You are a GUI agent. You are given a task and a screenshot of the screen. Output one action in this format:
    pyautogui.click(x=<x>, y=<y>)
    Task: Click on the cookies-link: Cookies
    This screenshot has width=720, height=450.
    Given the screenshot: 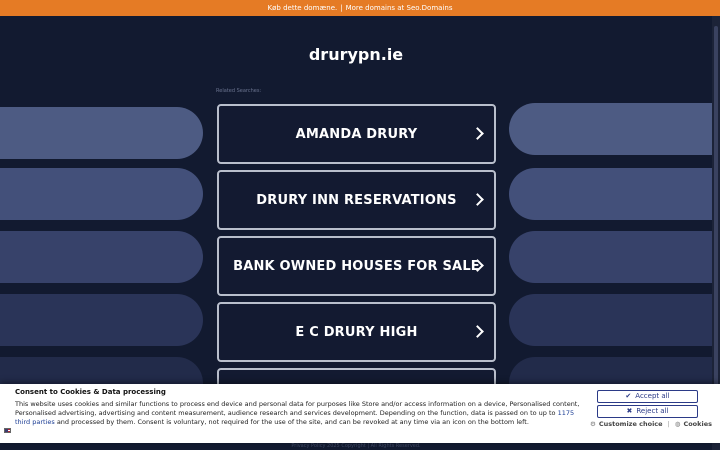 What is the action you would take?
    pyautogui.click(x=697, y=424)
    